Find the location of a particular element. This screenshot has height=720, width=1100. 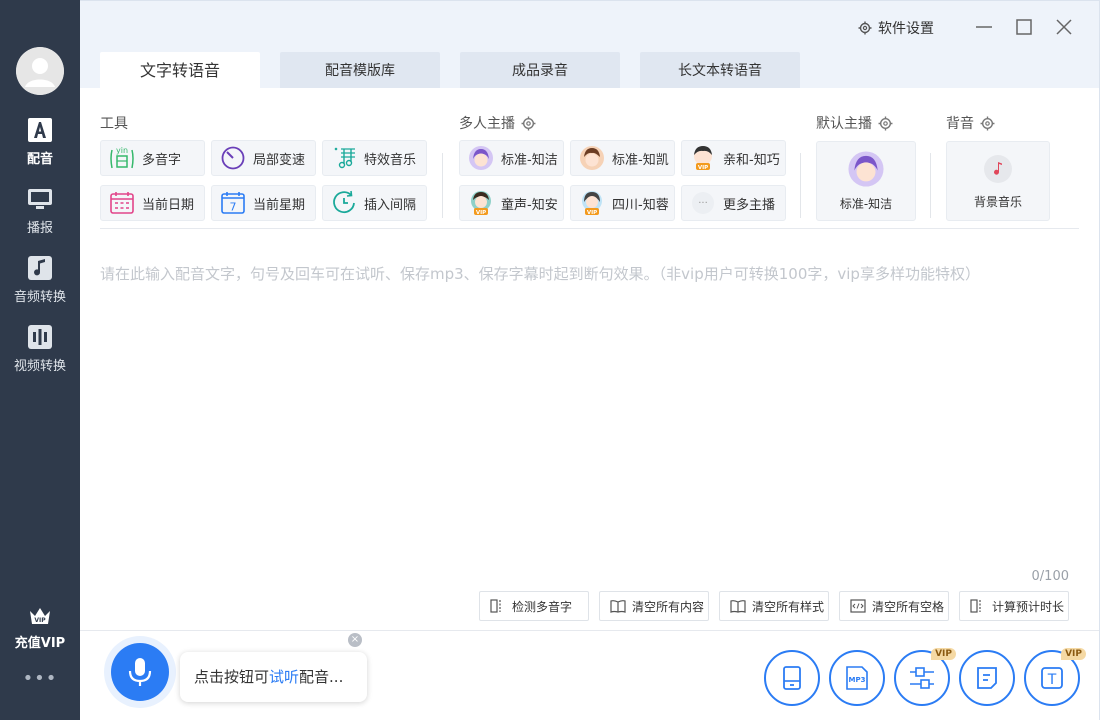

default-anchor-card: 标准-知洁 is located at coordinates (866, 181).